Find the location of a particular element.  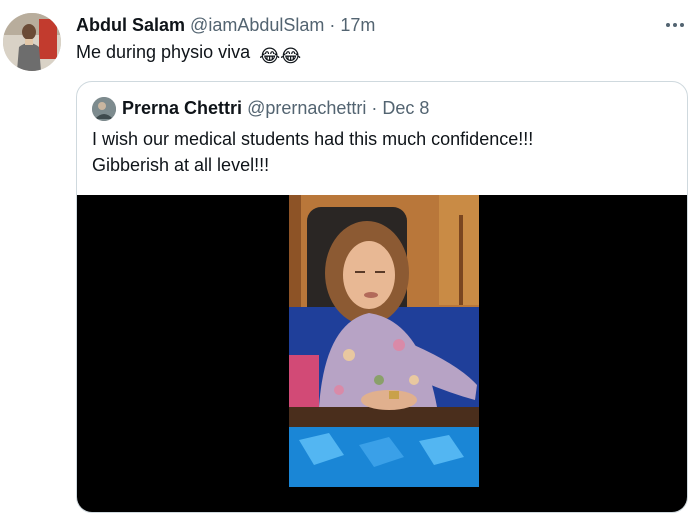

laughing-tears-emoji: 😂😂 is located at coordinates (280, 56).